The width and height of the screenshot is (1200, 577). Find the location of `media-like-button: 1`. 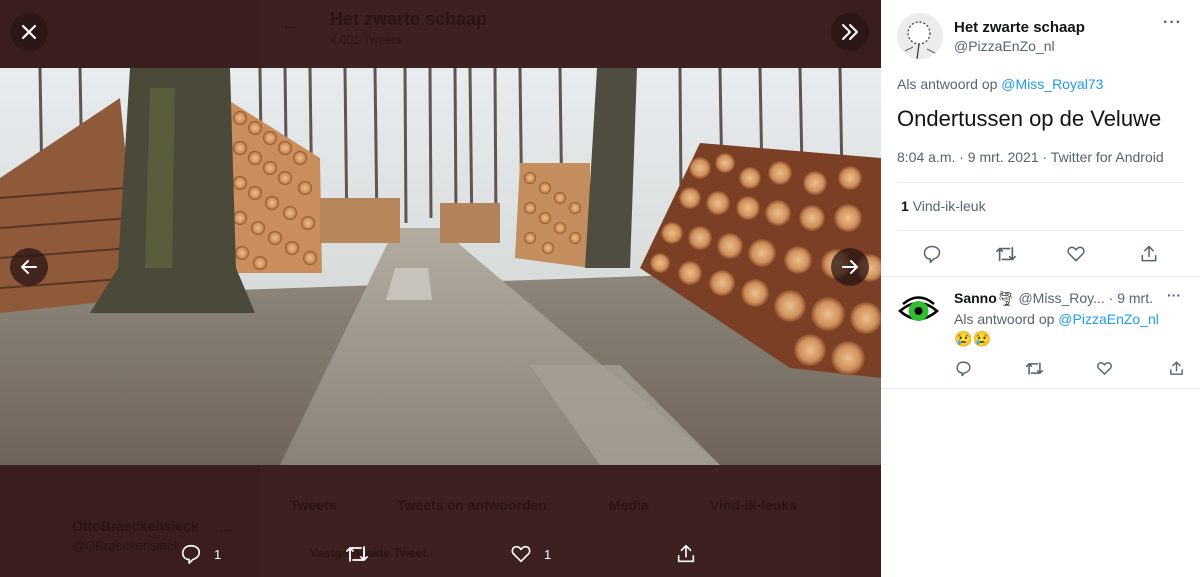

media-like-button: 1 is located at coordinates (530, 554).